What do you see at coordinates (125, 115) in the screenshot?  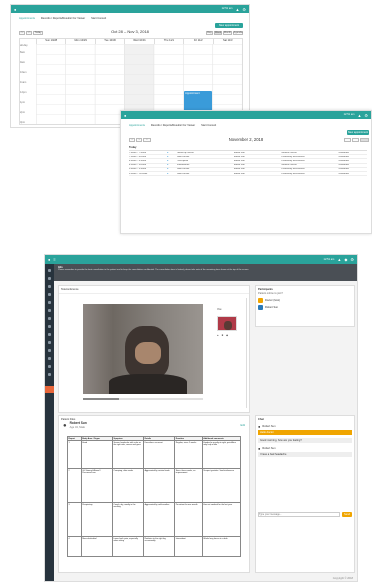 I see `app-logo-icon: ●` at bounding box center [125, 115].